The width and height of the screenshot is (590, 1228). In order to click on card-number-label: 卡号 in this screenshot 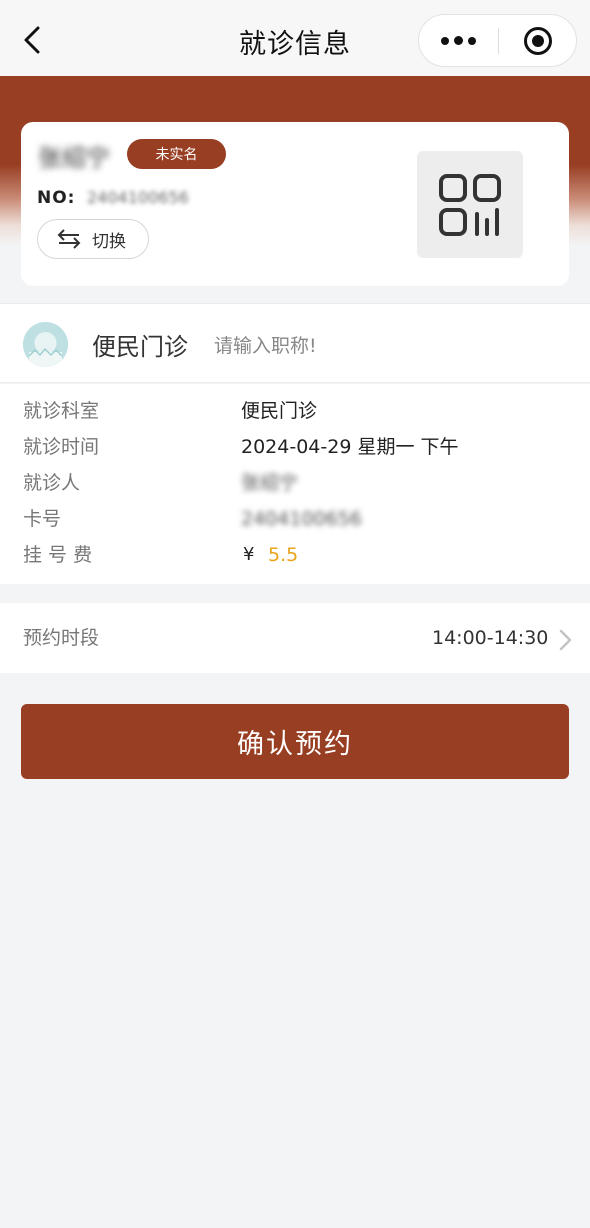, I will do `click(42, 519)`.